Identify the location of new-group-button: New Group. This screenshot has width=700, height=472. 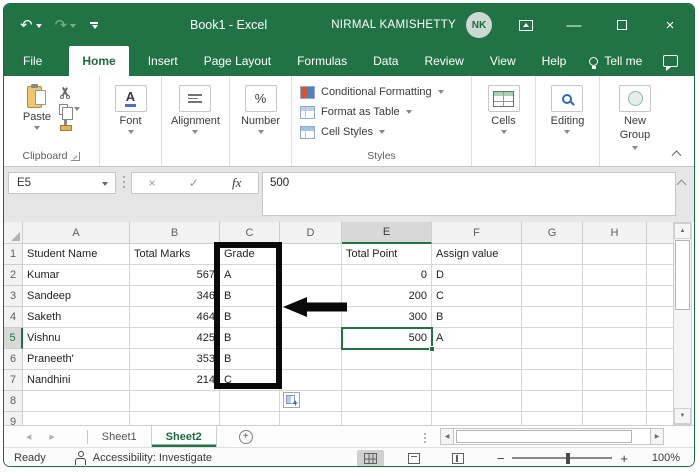
(635, 117).